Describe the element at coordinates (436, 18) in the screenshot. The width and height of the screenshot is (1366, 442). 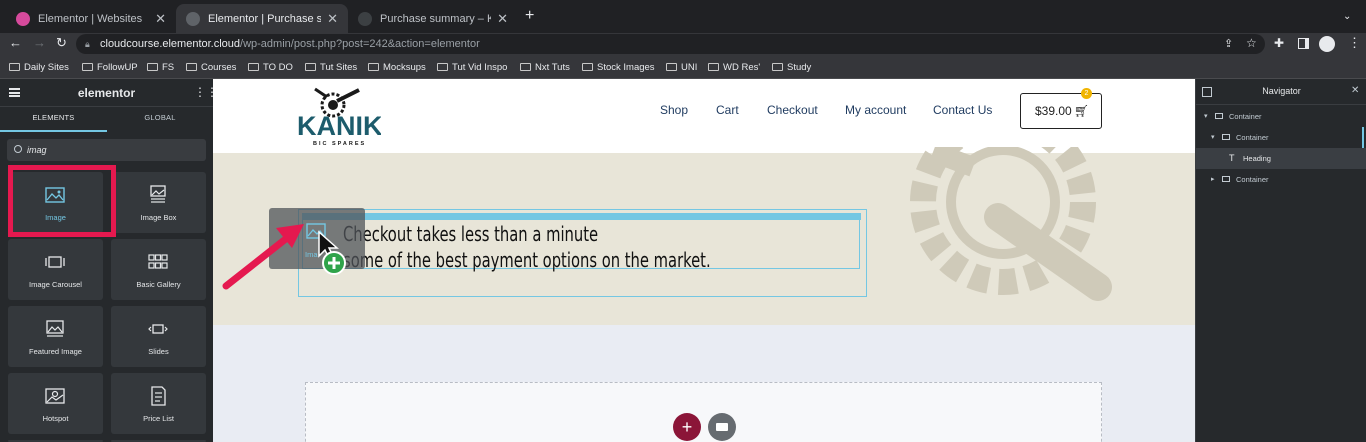
I see `tab-title: Purchase summary – Kanika Pa` at that location.